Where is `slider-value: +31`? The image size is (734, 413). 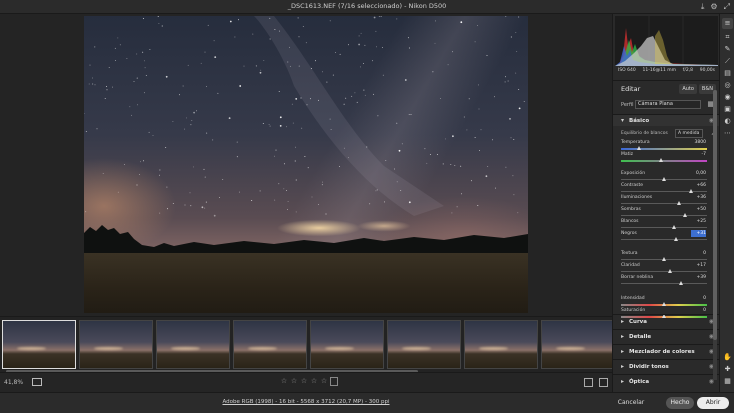 slider-value: +31 is located at coordinates (698, 233).